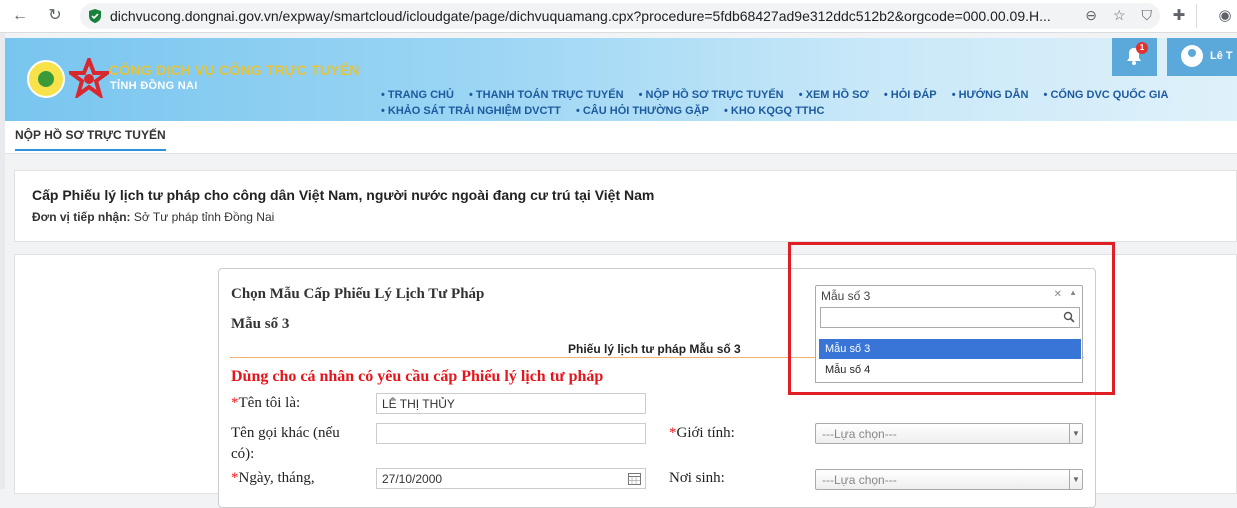  What do you see at coordinates (417, 95) in the screenshot?
I see `menu-item-trang-chu: TRANG CHỦ` at bounding box center [417, 95].